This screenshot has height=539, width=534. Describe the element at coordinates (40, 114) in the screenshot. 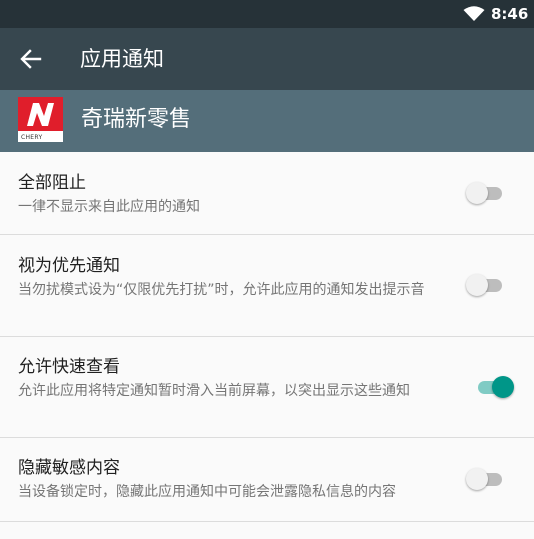

I see `chery-n-logo` at that location.